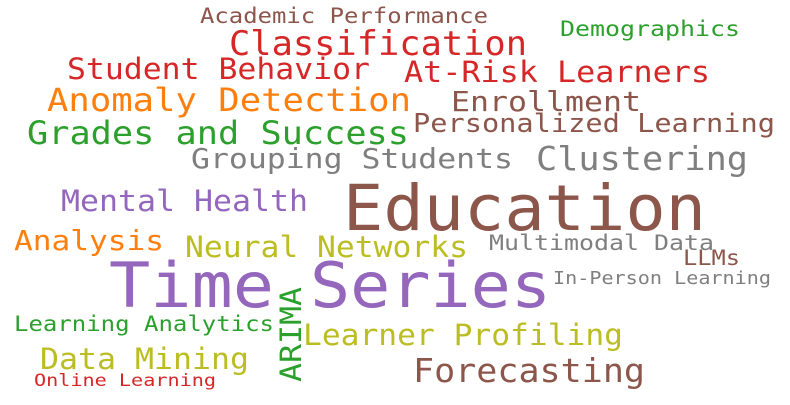 The height and width of the screenshot is (405, 790). What do you see at coordinates (125, 381) in the screenshot?
I see `word-online-learning: Online Learning` at bounding box center [125, 381].